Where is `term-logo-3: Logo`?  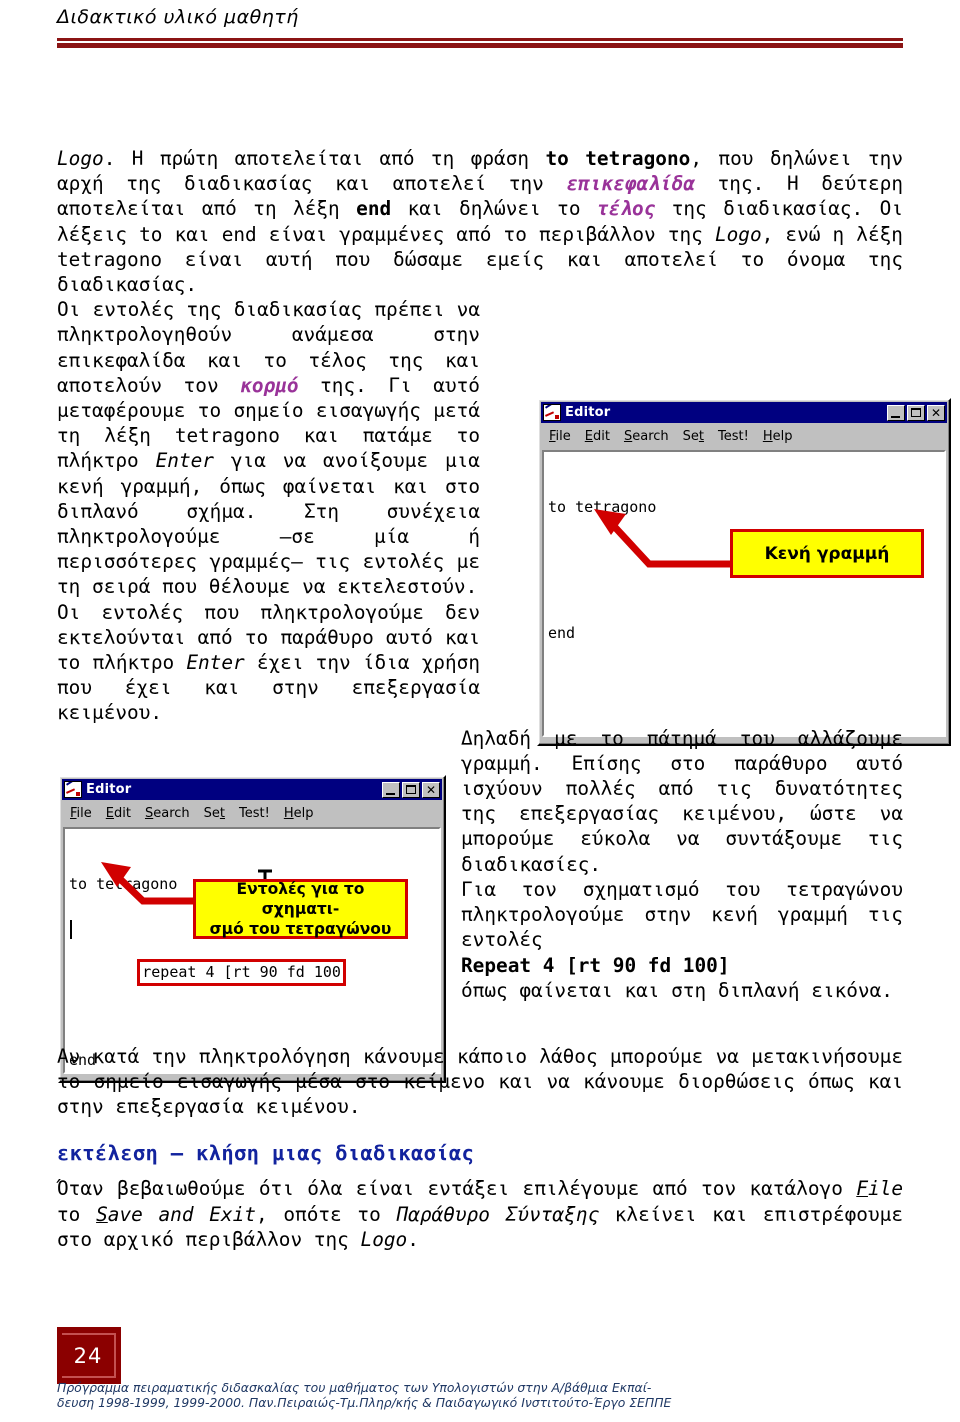
term-logo-3: Logo is located at coordinates (384, 1239).